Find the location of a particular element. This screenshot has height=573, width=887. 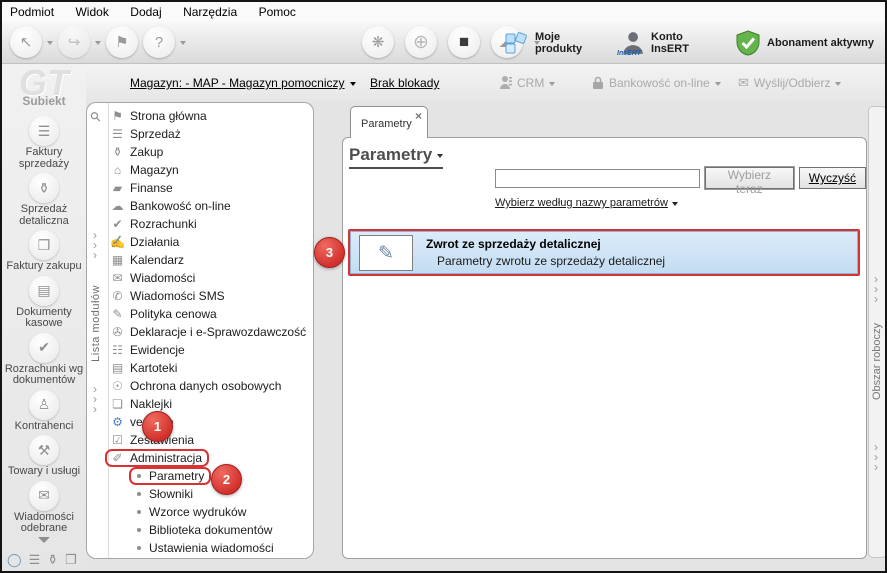

view-home-icon: ◯ is located at coordinates (14, 560).